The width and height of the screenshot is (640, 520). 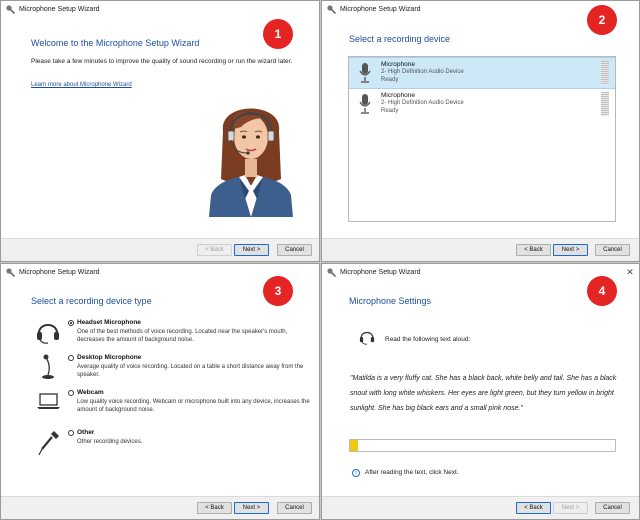 I want to click on instruction-text: Read the following text aloud:, so click(x=428, y=339).